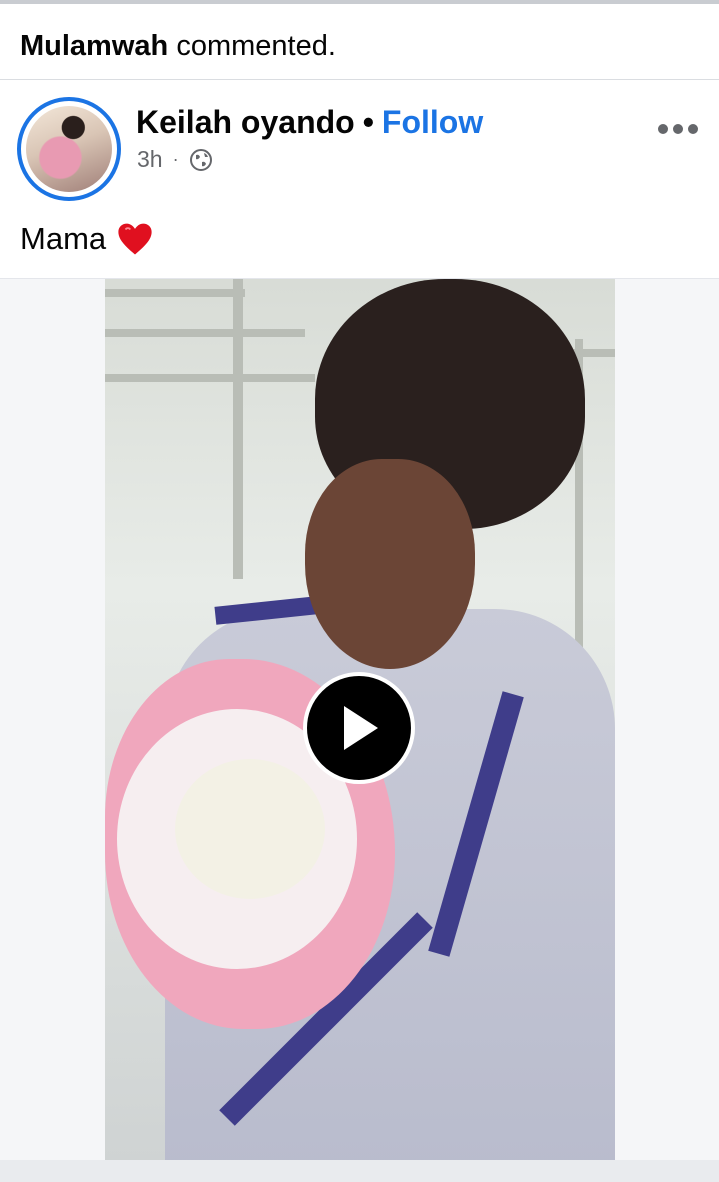 This screenshot has height=1182, width=719. What do you see at coordinates (245, 122) in the screenshot?
I see `author-name: Keilah oyando` at bounding box center [245, 122].